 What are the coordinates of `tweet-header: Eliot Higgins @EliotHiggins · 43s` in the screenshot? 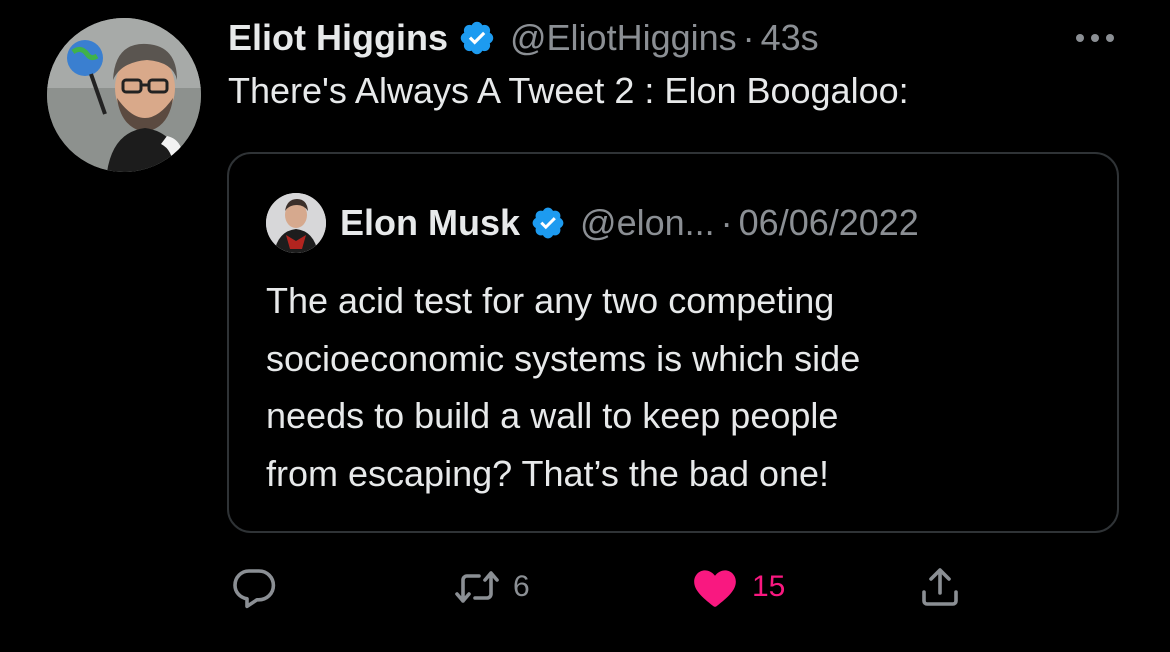 It's located at (523, 38).